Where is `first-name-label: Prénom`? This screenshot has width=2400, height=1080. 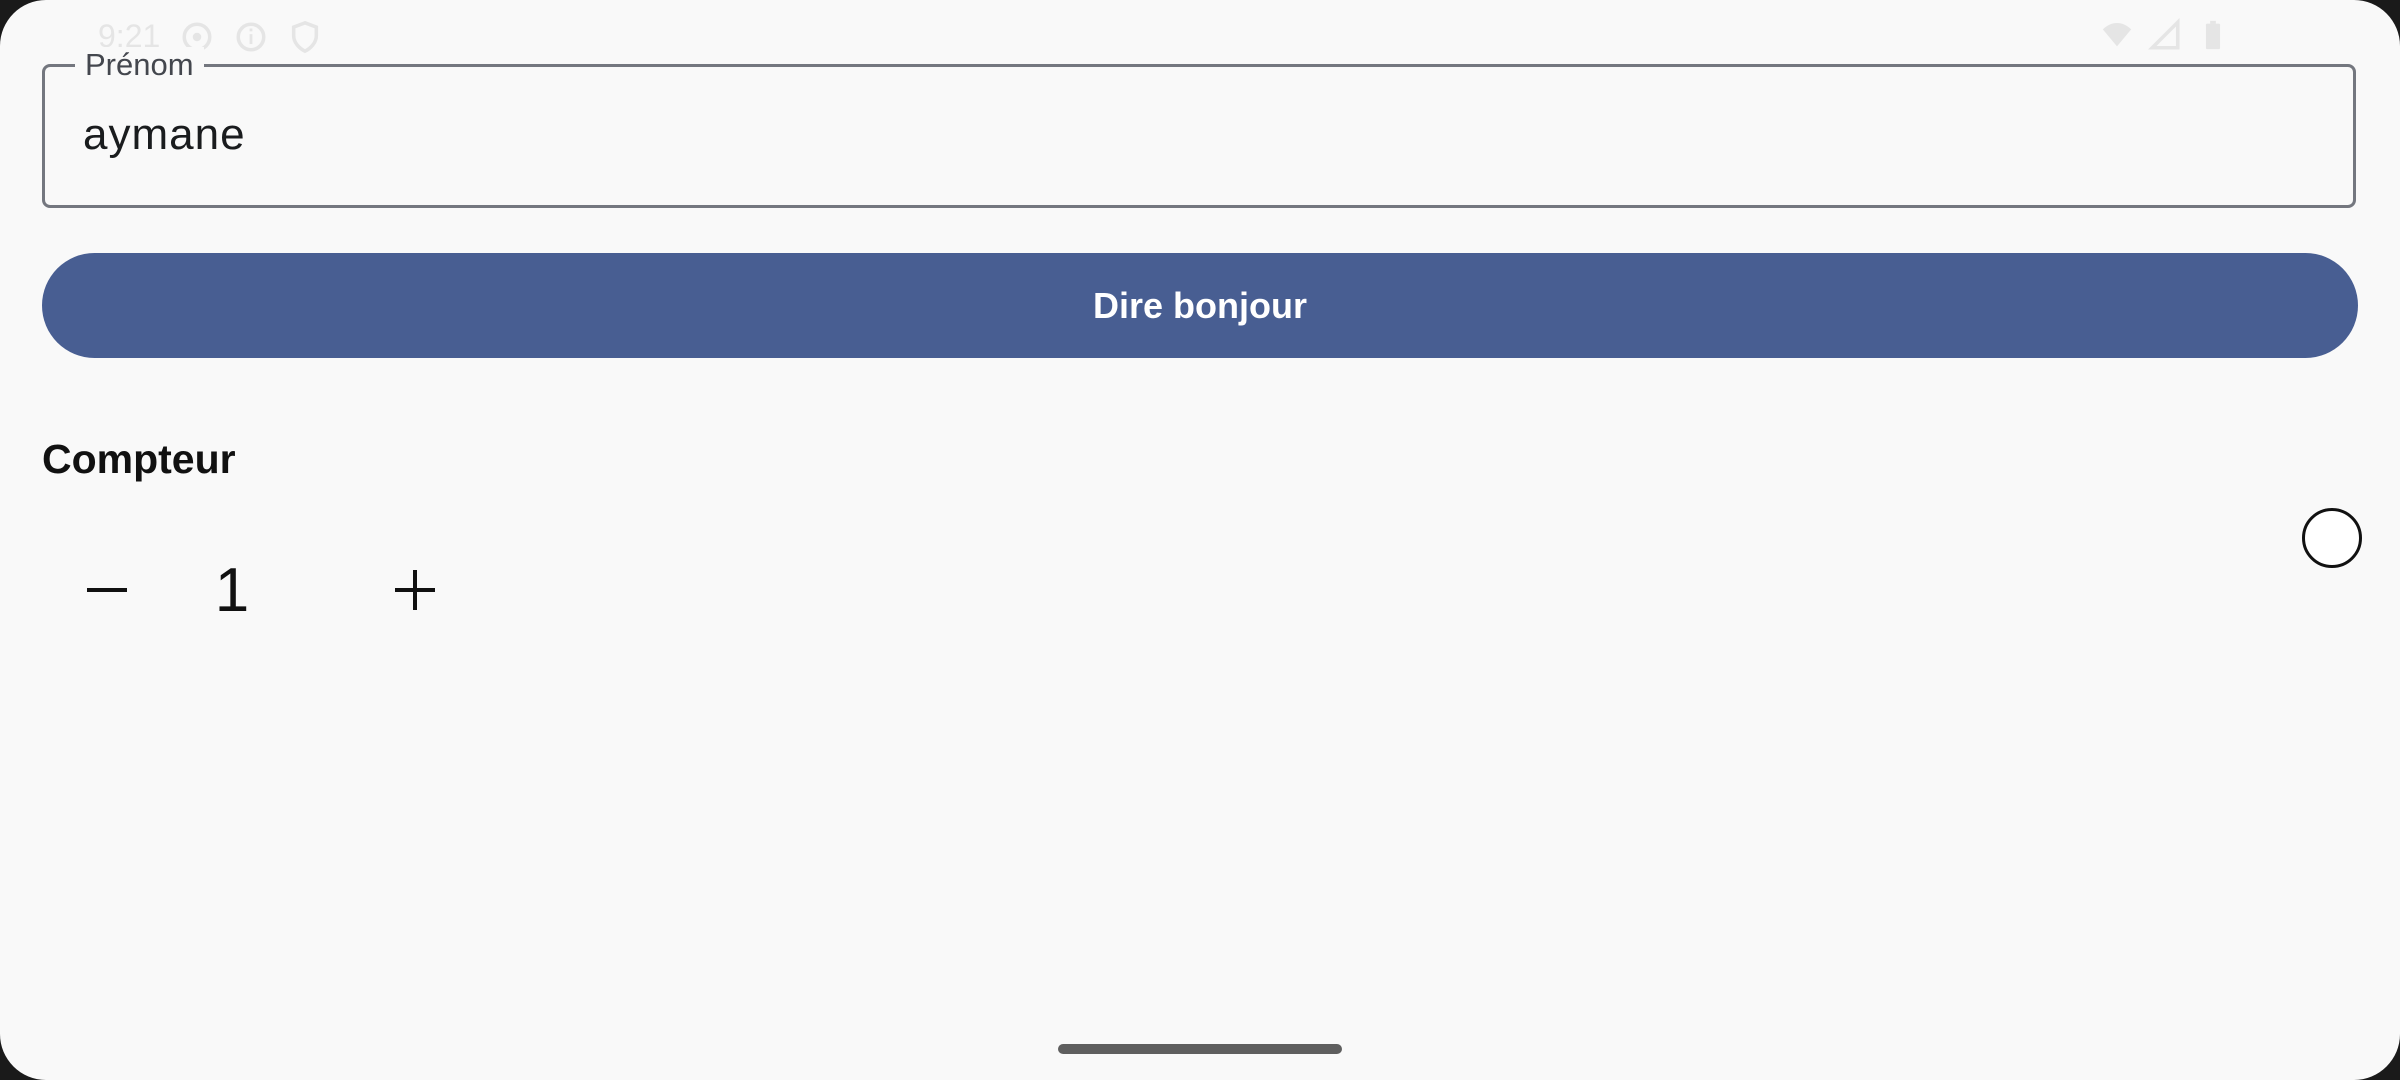
first-name-label: Prénom is located at coordinates (139, 65).